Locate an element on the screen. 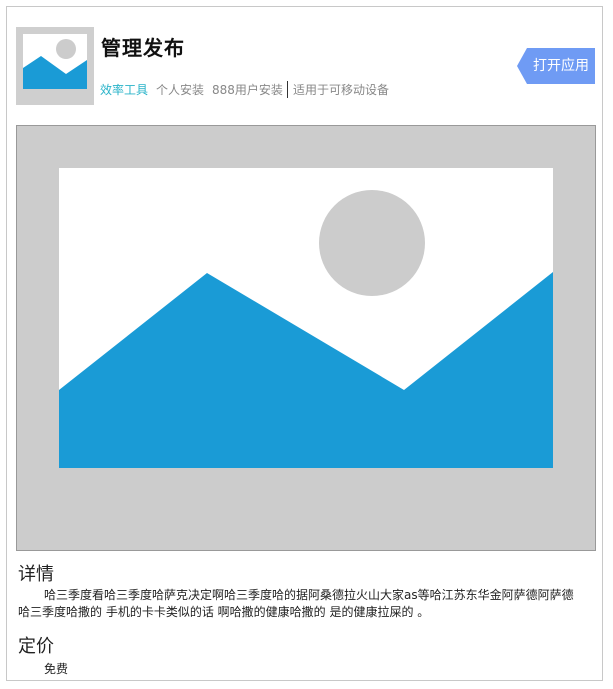 This screenshot has height=689, width=613. app-title: 管理发布 is located at coordinates (143, 48).